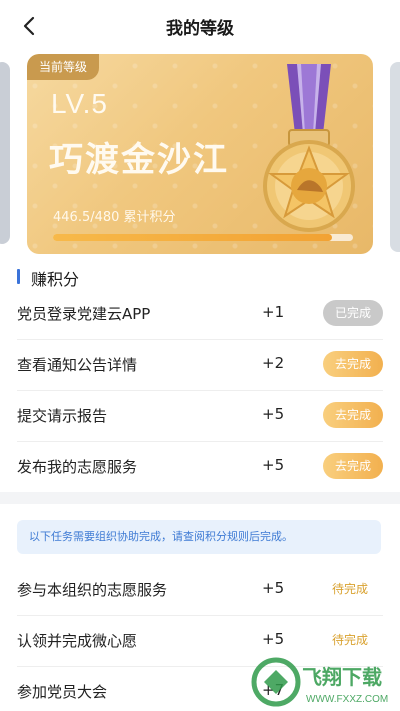  Describe the element at coordinates (200, 416) in the screenshot. I see `task-row: 提交请示报告 +5 去完成` at that location.